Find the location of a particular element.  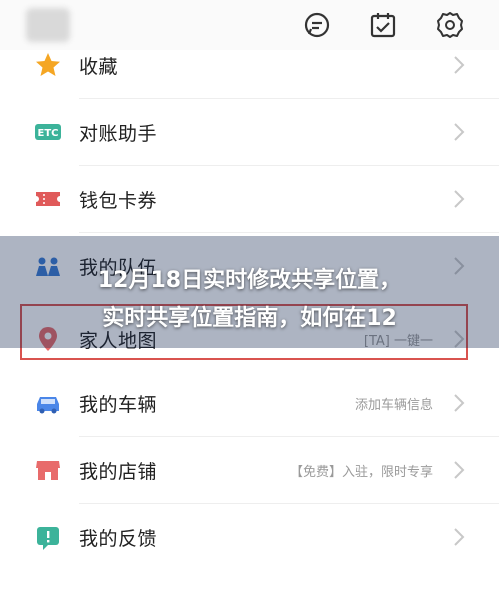

svg-text: ETC is located at coordinates (48, 133).